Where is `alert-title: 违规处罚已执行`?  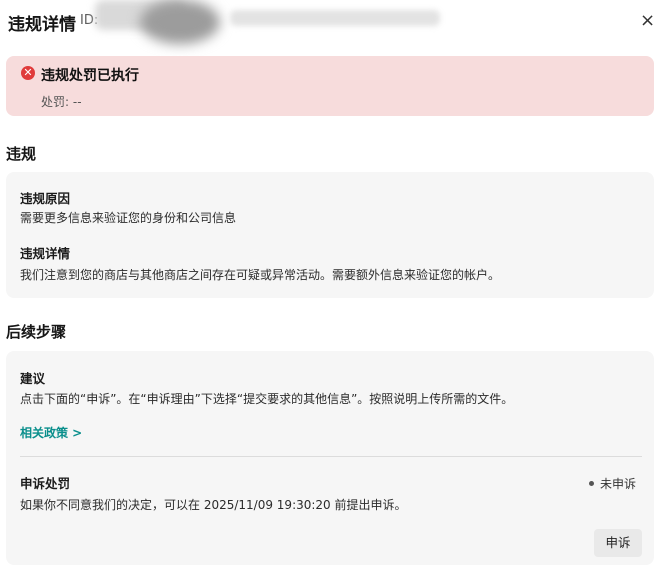
alert-title: 违规处罚已执行 is located at coordinates (90, 76).